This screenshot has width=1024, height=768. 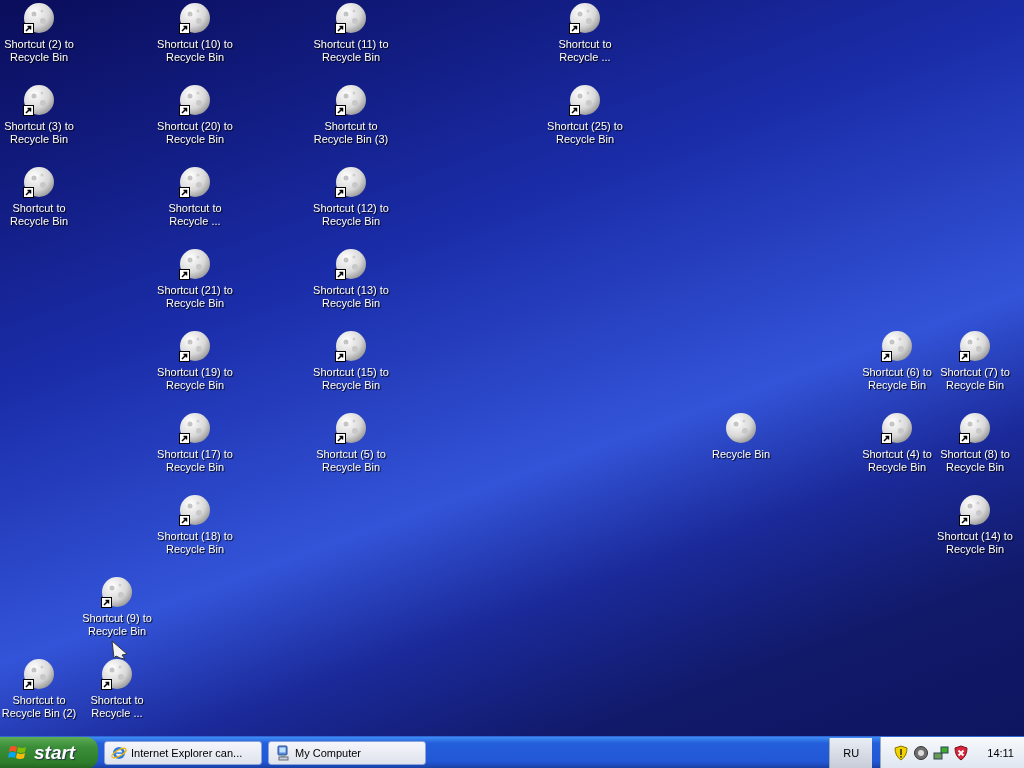 What do you see at coordinates (49, 752) in the screenshot?
I see `start-button: start` at bounding box center [49, 752].